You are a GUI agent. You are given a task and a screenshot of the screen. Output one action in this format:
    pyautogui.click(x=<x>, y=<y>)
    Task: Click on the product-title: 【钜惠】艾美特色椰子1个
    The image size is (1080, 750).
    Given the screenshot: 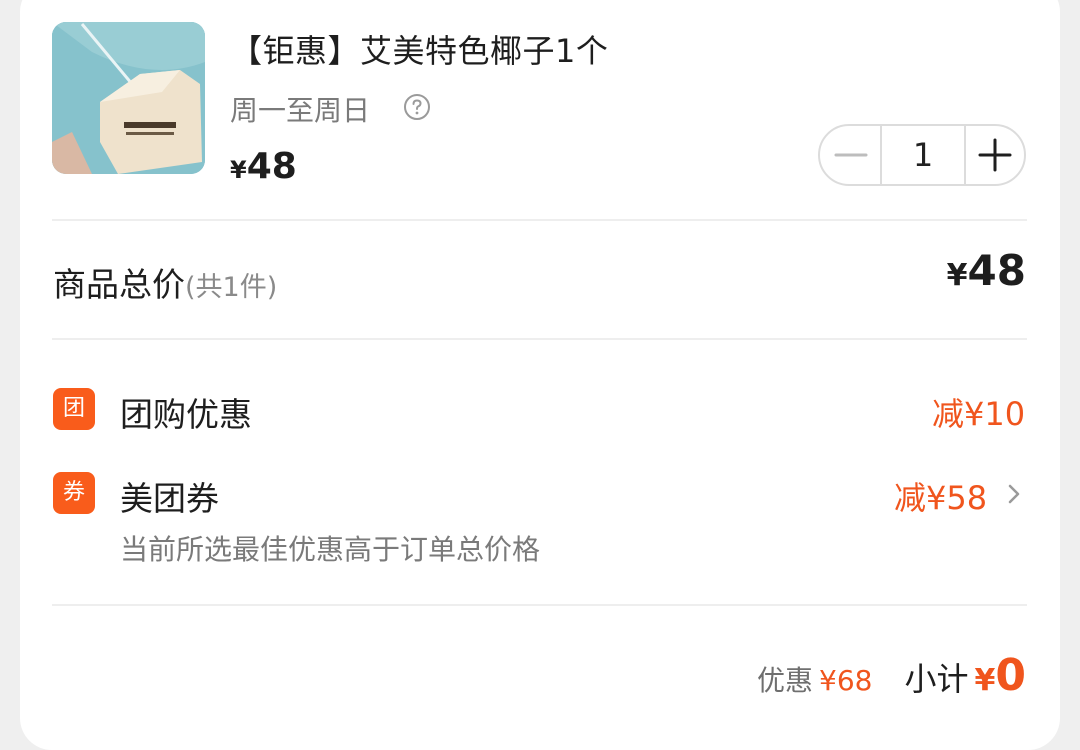 What is the action you would take?
    pyautogui.click(x=419, y=51)
    